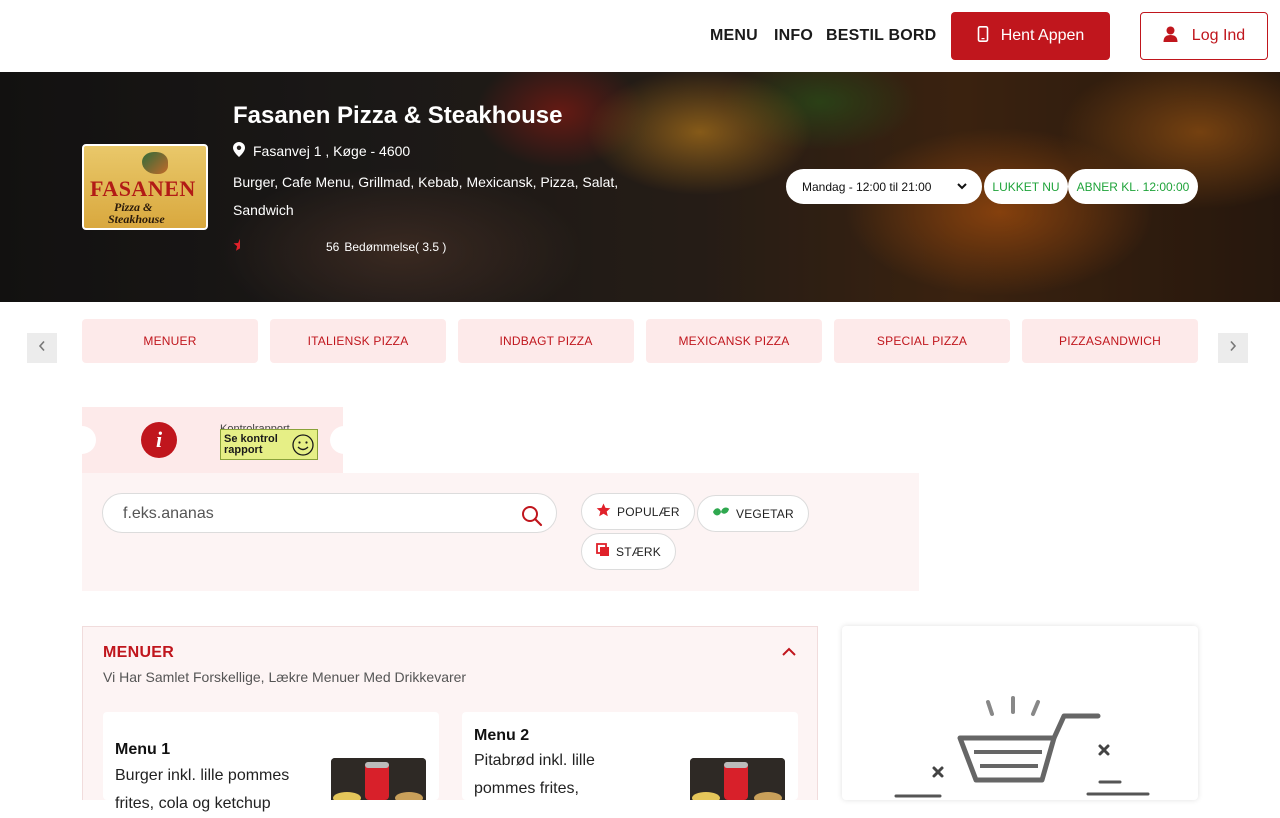 This screenshot has width=1280, height=818. Describe the element at coordinates (603, 511) in the screenshot. I see `star-icon` at that location.